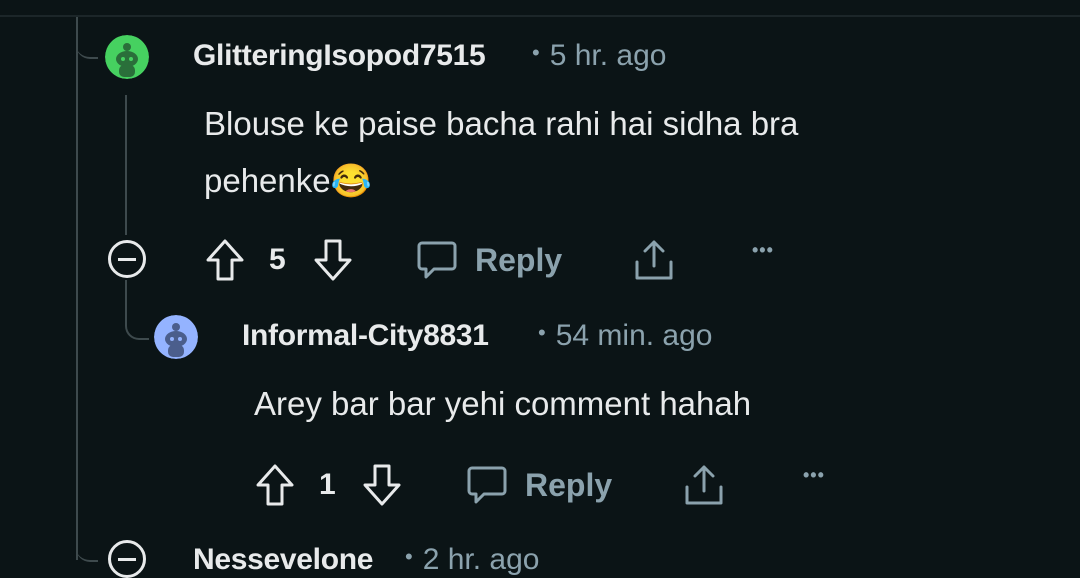  Describe the element at coordinates (365, 336) in the screenshot. I see `comment-username: Informal-City8831` at that location.